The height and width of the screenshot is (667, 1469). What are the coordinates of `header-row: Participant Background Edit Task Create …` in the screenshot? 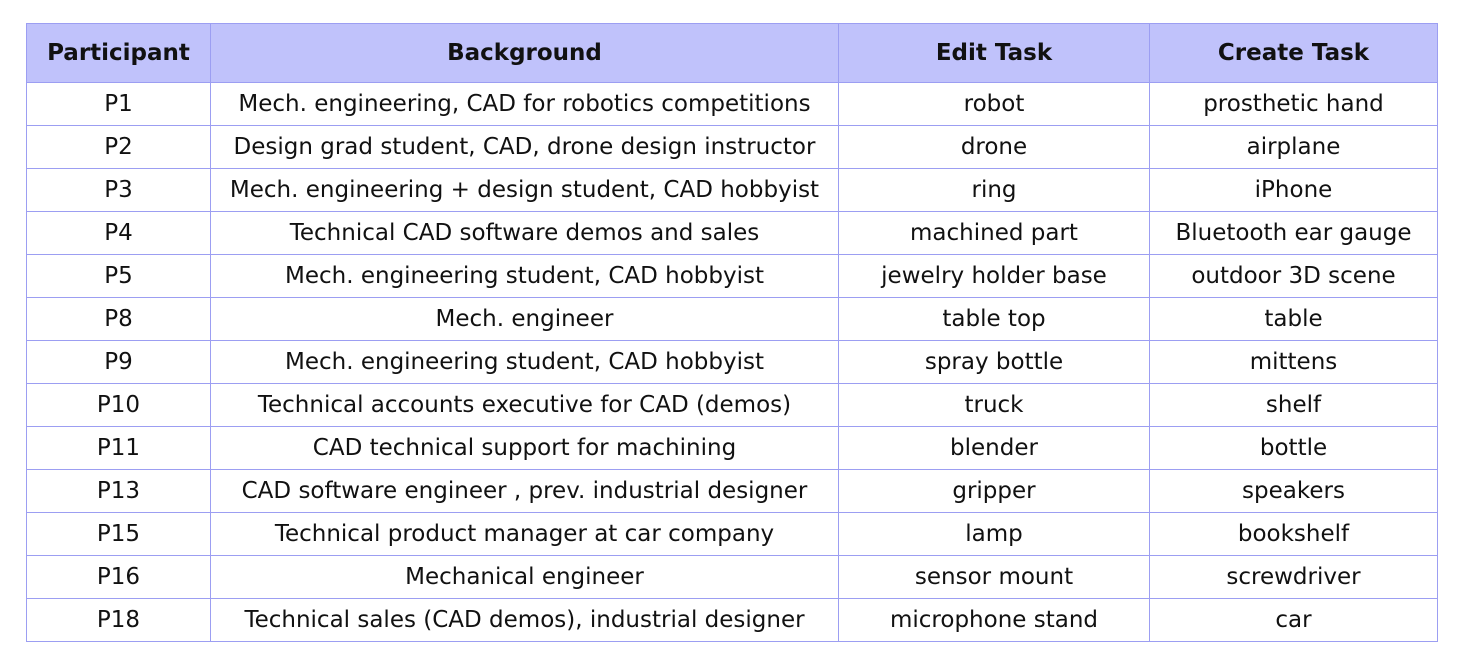 It's located at (732, 53).